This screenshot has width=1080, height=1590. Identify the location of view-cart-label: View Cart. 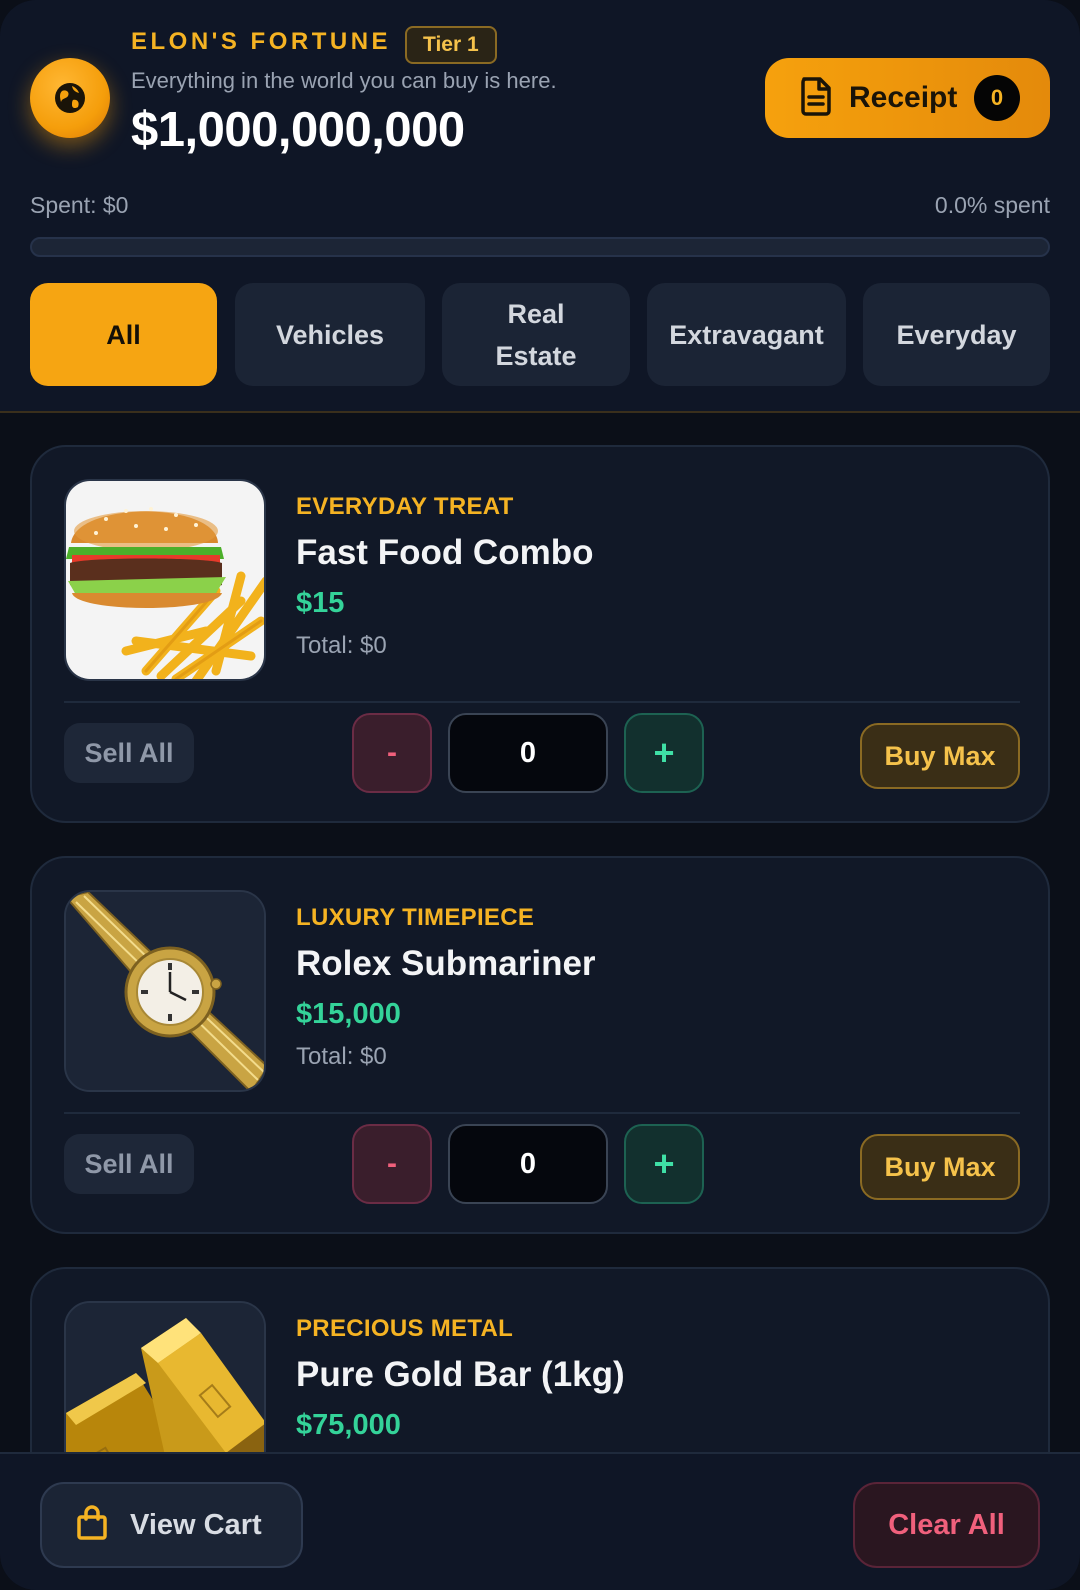
(196, 1524).